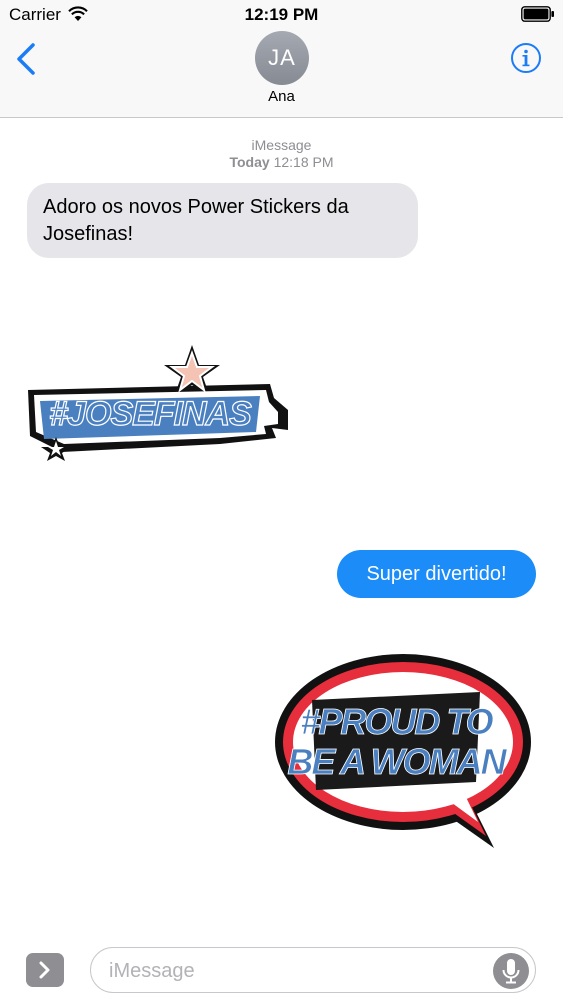  I want to click on status-bar: Carrier 12:19 PM, so click(281, 15).